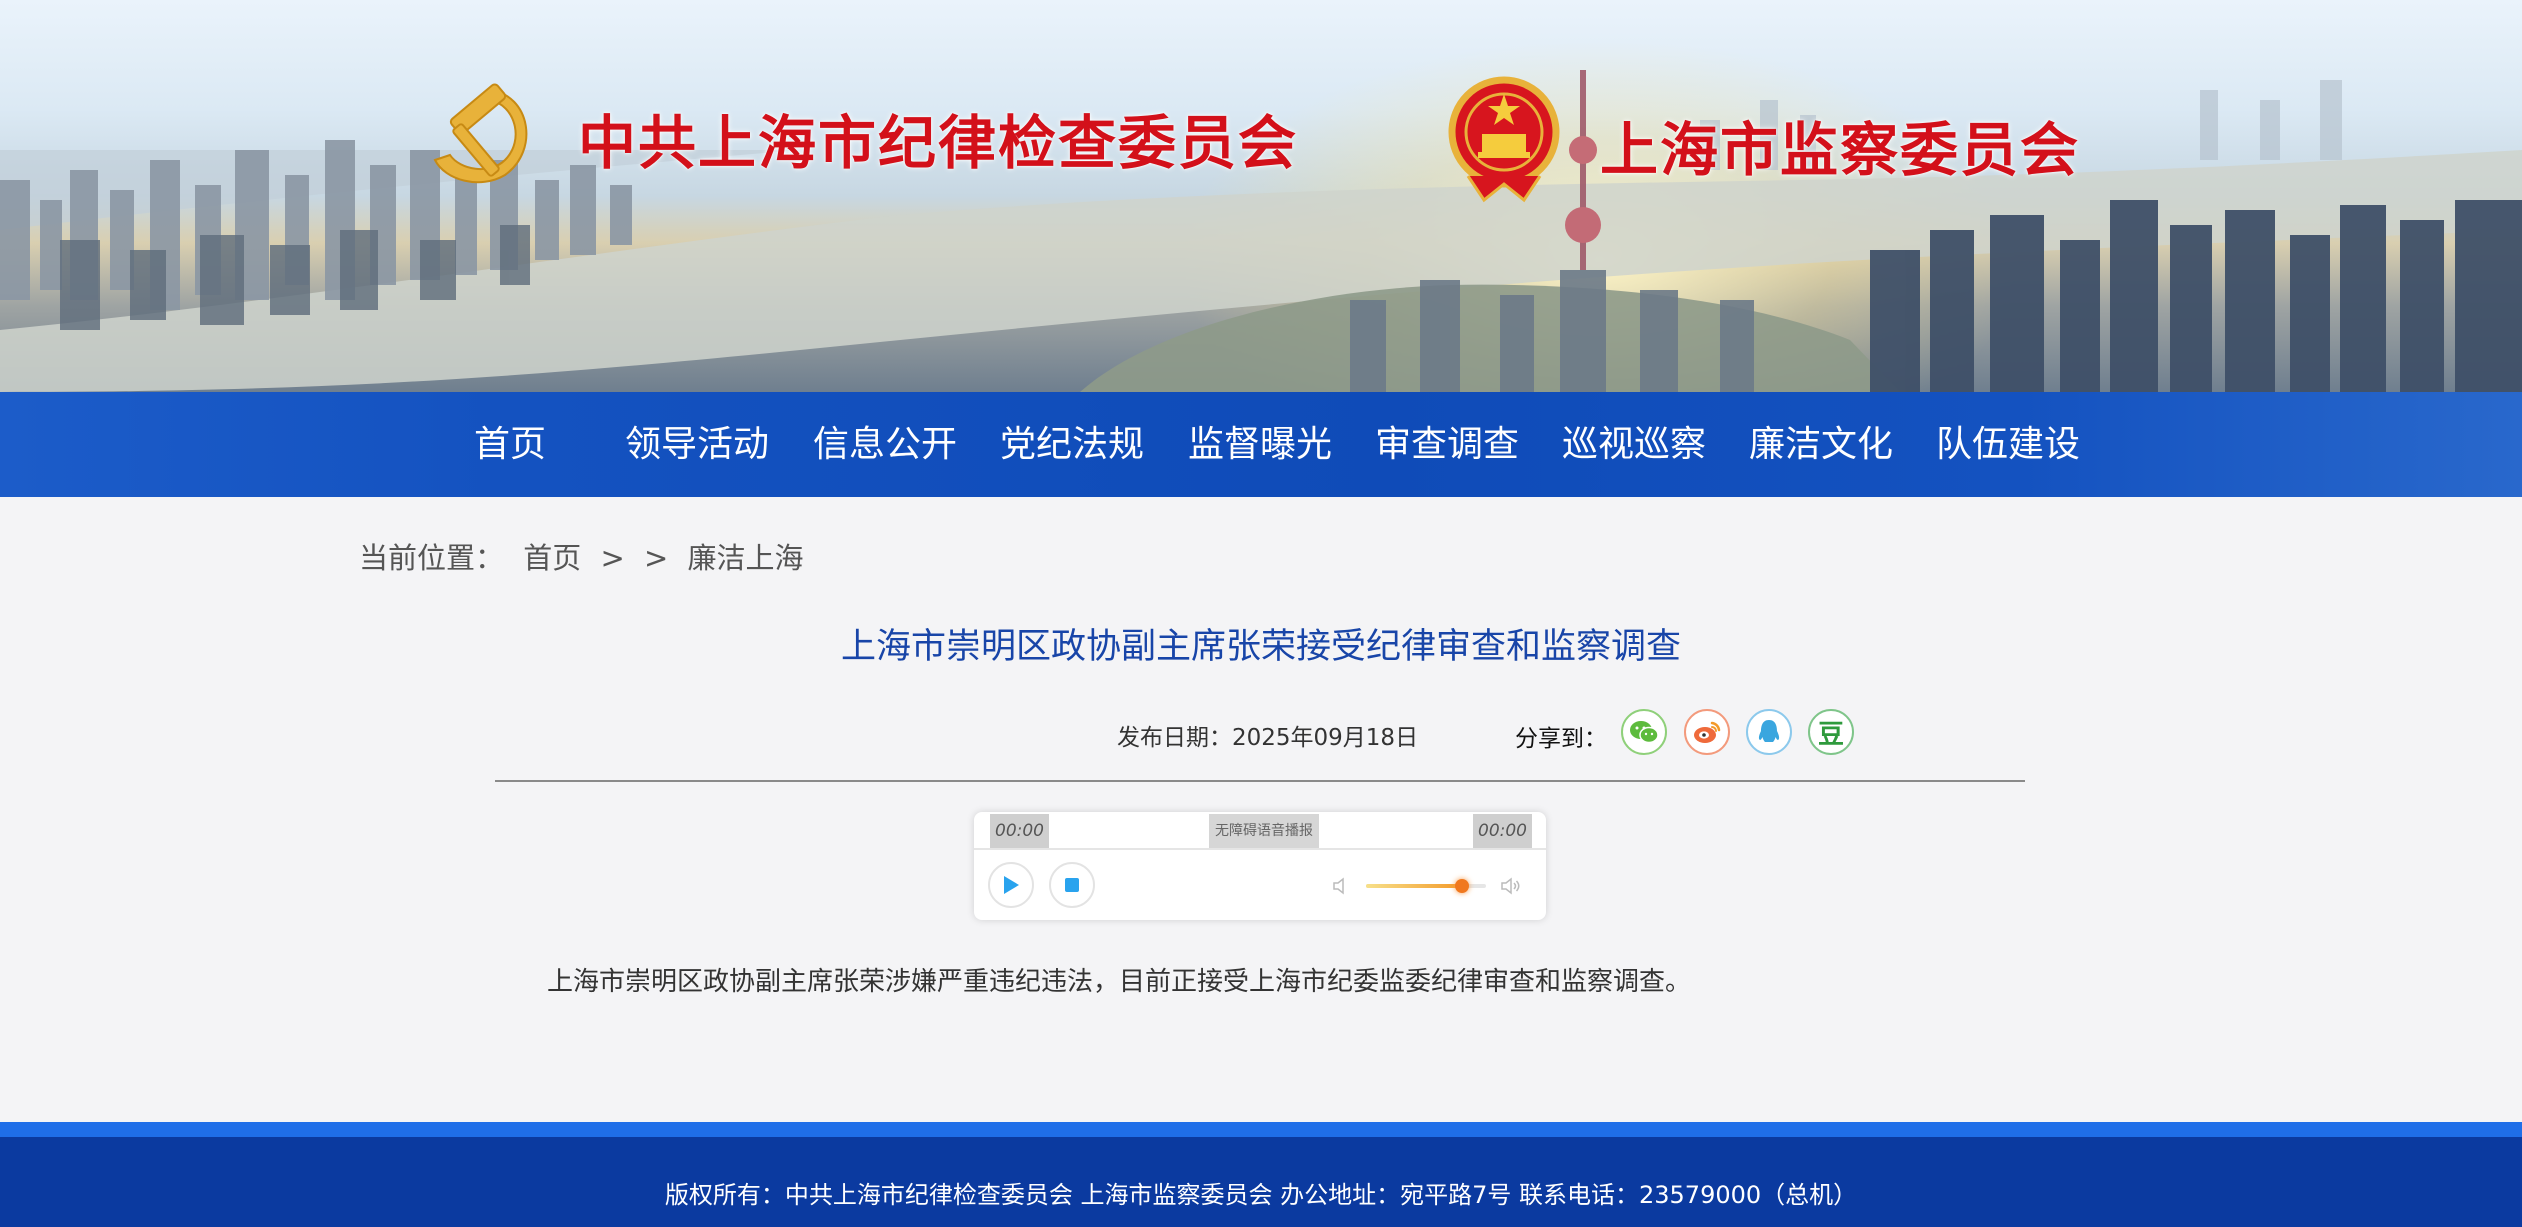 Image resolution: width=2522 pixels, height=1227 pixels. What do you see at coordinates (1264, 831) in the screenshot?
I see `player-caption: 无障碍语音播报` at bounding box center [1264, 831].